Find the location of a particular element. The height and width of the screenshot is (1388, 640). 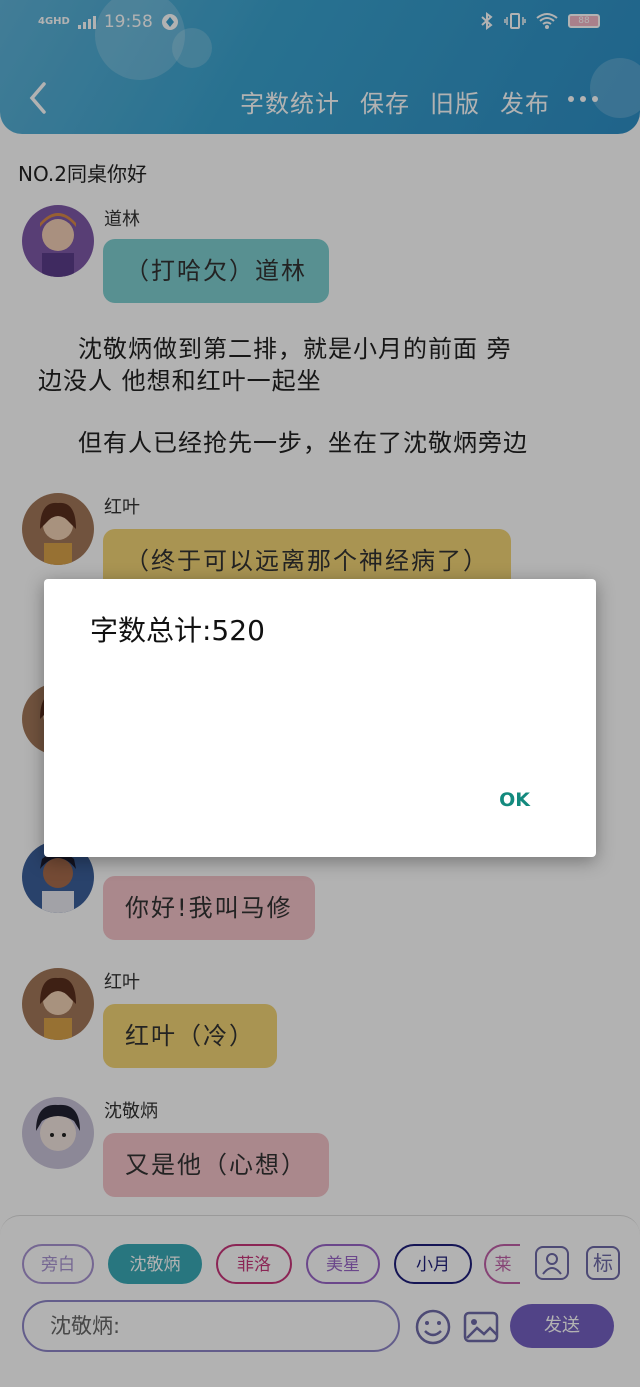

dialog-message: 字数总计:520 is located at coordinates (177, 630).